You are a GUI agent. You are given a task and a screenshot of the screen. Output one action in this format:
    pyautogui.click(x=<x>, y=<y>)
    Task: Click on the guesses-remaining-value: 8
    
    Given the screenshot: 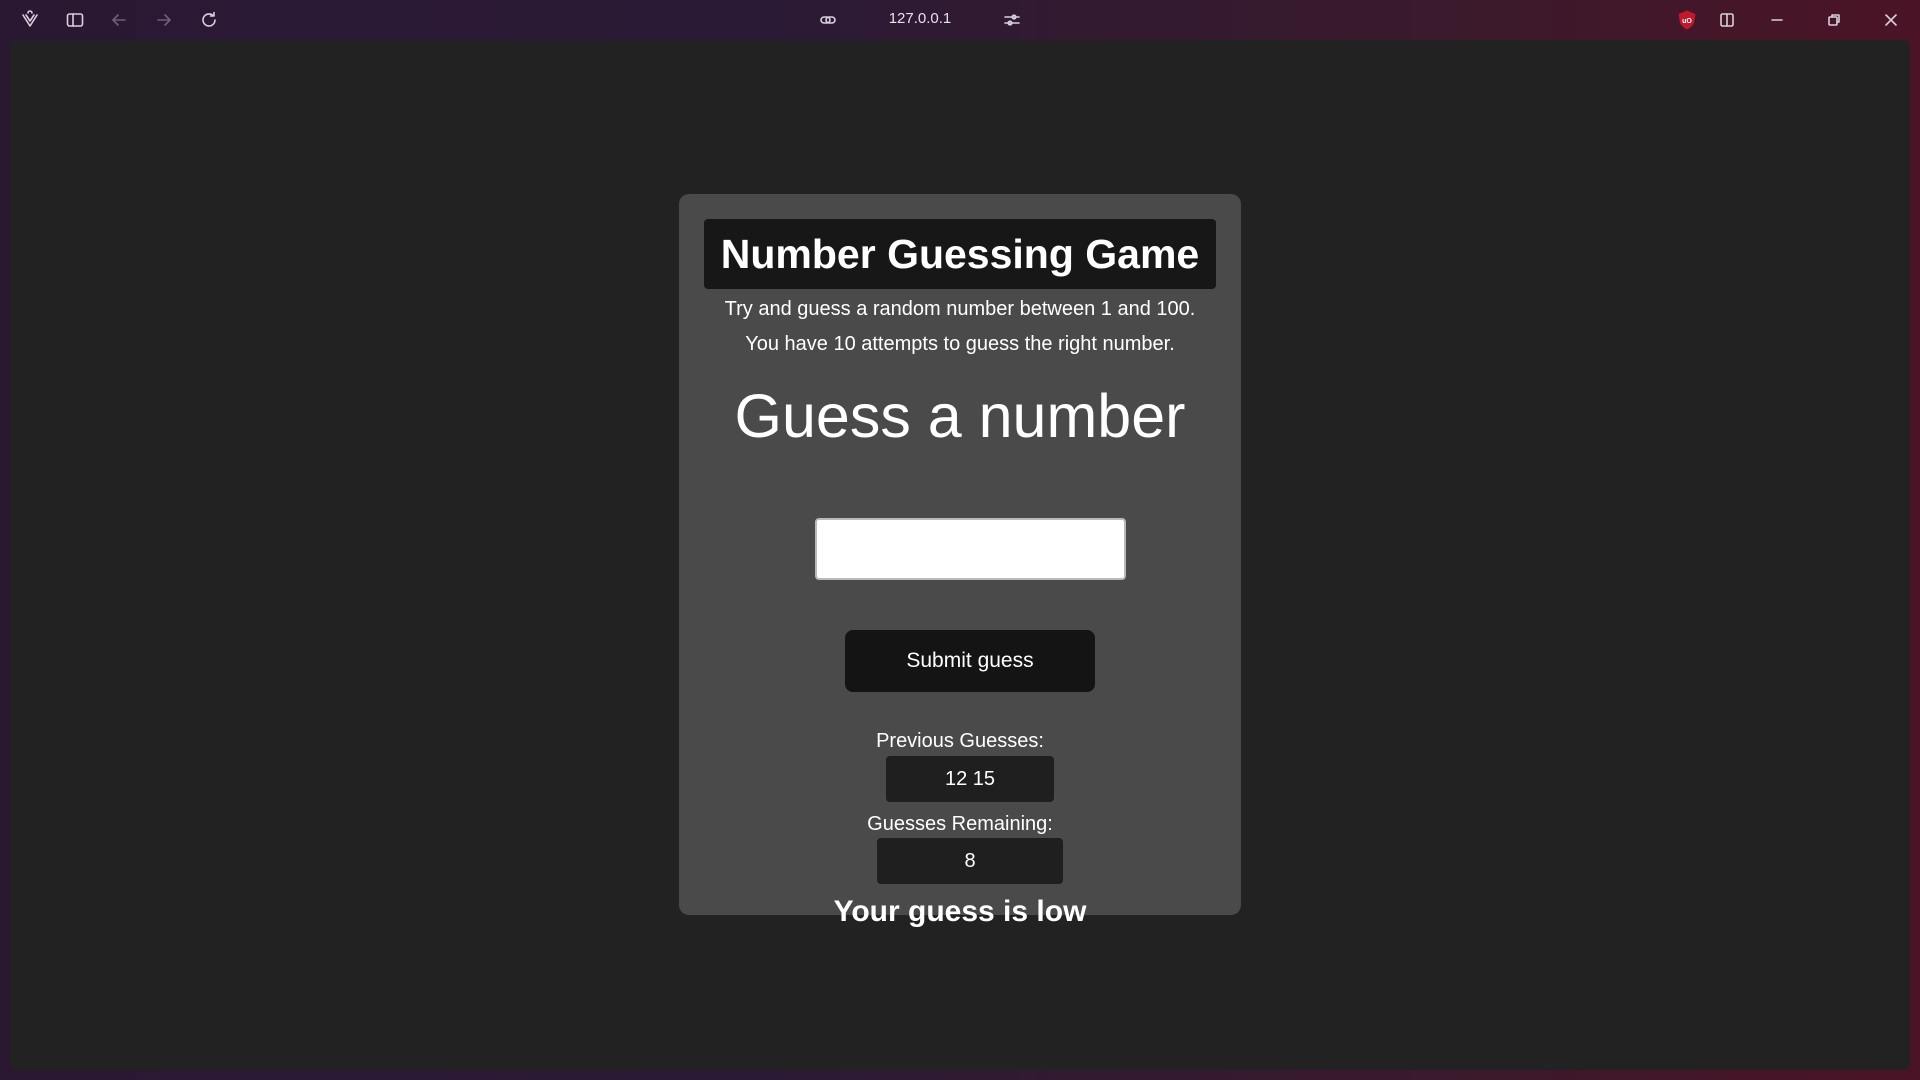 What is the action you would take?
    pyautogui.click(x=970, y=861)
    